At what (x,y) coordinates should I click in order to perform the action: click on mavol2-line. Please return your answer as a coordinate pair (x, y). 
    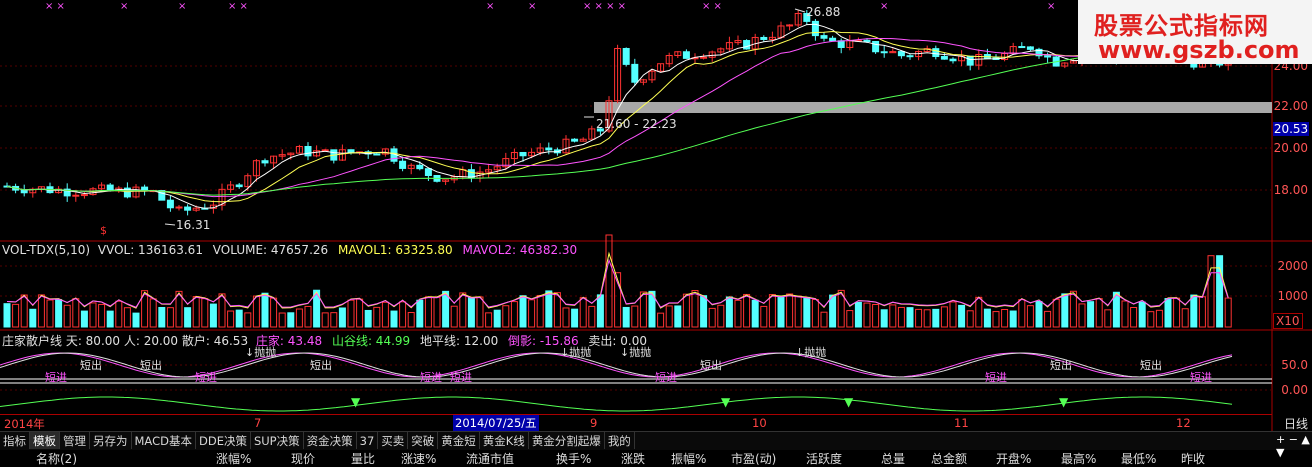
    Looking at the image, I should click on (617, 283).